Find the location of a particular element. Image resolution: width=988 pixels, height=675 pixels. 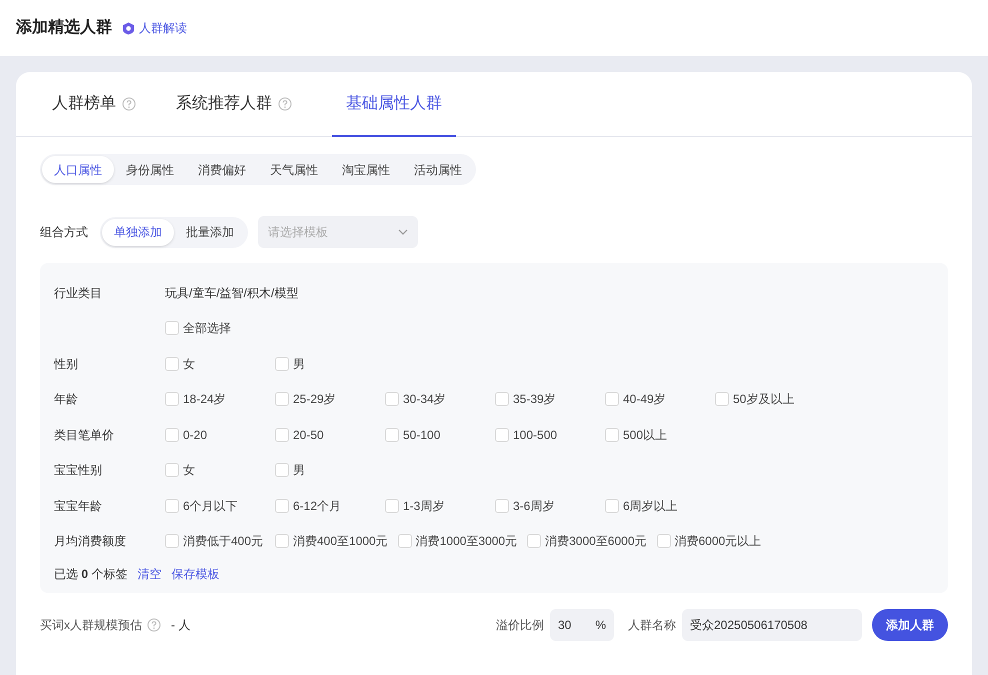

filter-label: 行业类目 is located at coordinates (78, 293).